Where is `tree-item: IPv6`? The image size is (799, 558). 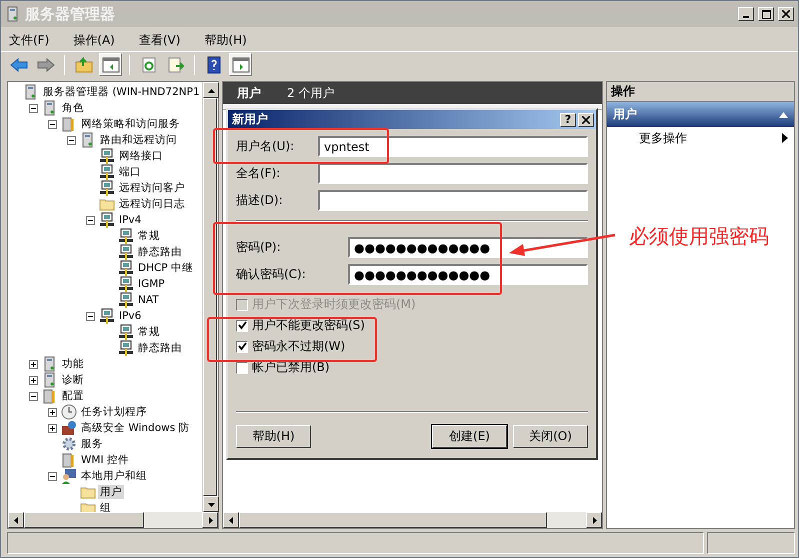
tree-item: IPv6 is located at coordinates (130, 316).